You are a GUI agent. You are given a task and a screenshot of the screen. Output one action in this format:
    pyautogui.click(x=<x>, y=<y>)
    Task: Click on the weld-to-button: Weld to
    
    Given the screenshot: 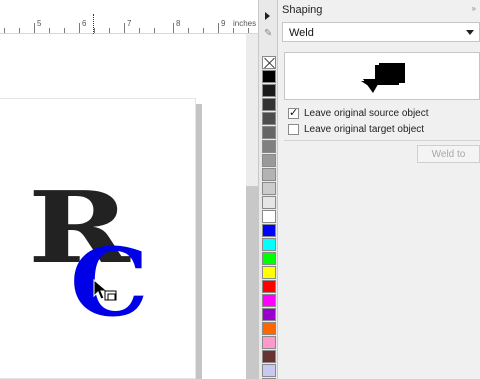 What is the action you would take?
    pyautogui.click(x=448, y=154)
    